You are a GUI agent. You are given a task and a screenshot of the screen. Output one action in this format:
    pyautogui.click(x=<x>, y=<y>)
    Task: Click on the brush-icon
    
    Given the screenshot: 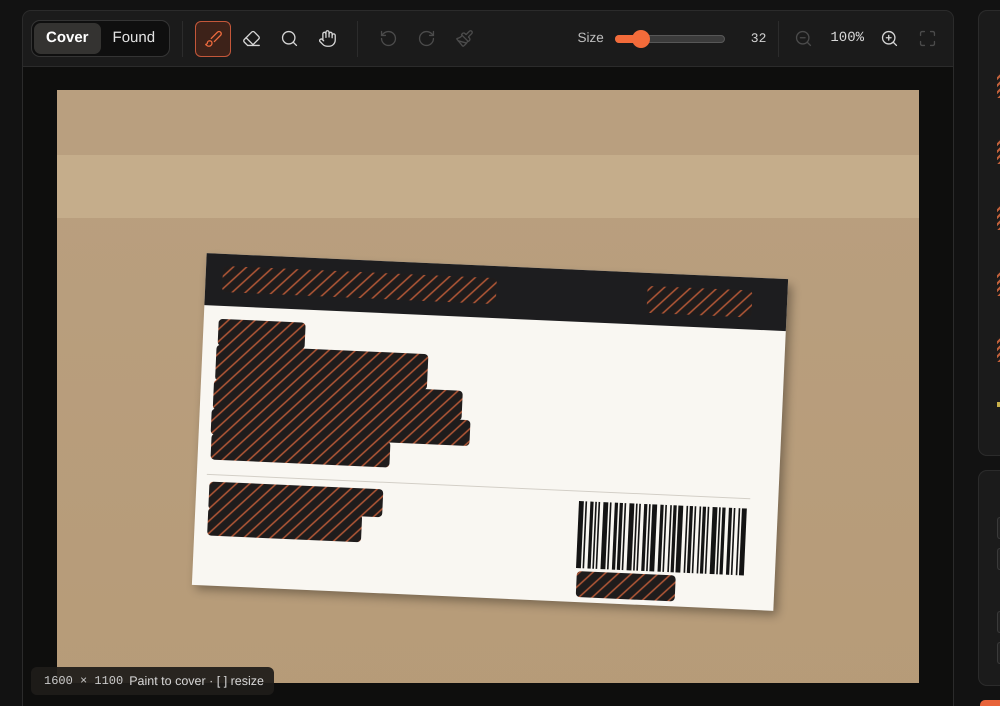 What is the action you would take?
    pyautogui.click(x=213, y=38)
    